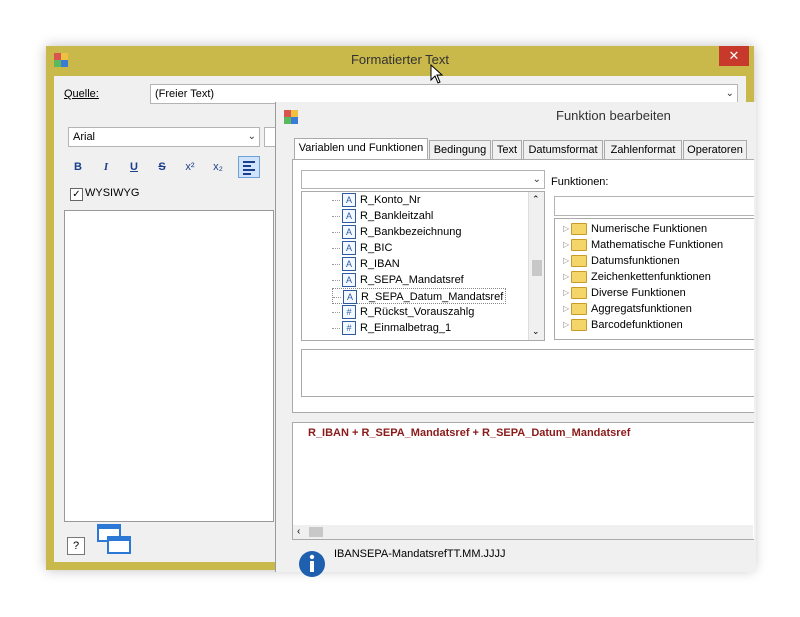 This screenshot has width=800, height=617. What do you see at coordinates (734, 56) in the screenshot?
I see `close-button: ✕` at bounding box center [734, 56].